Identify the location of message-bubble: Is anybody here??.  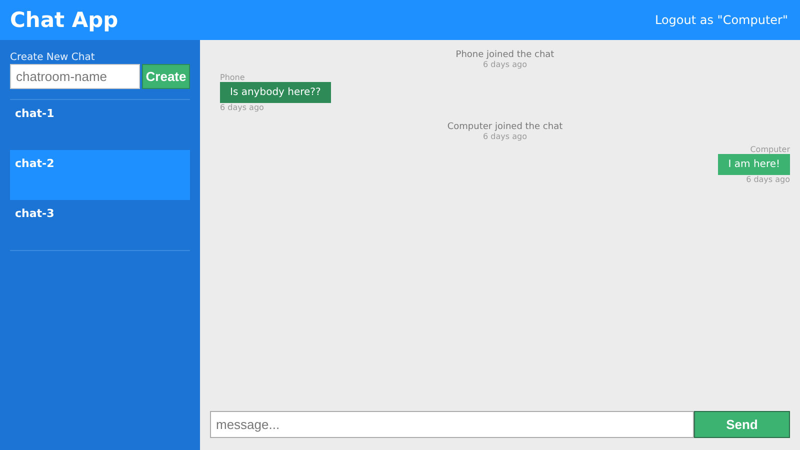
(275, 92).